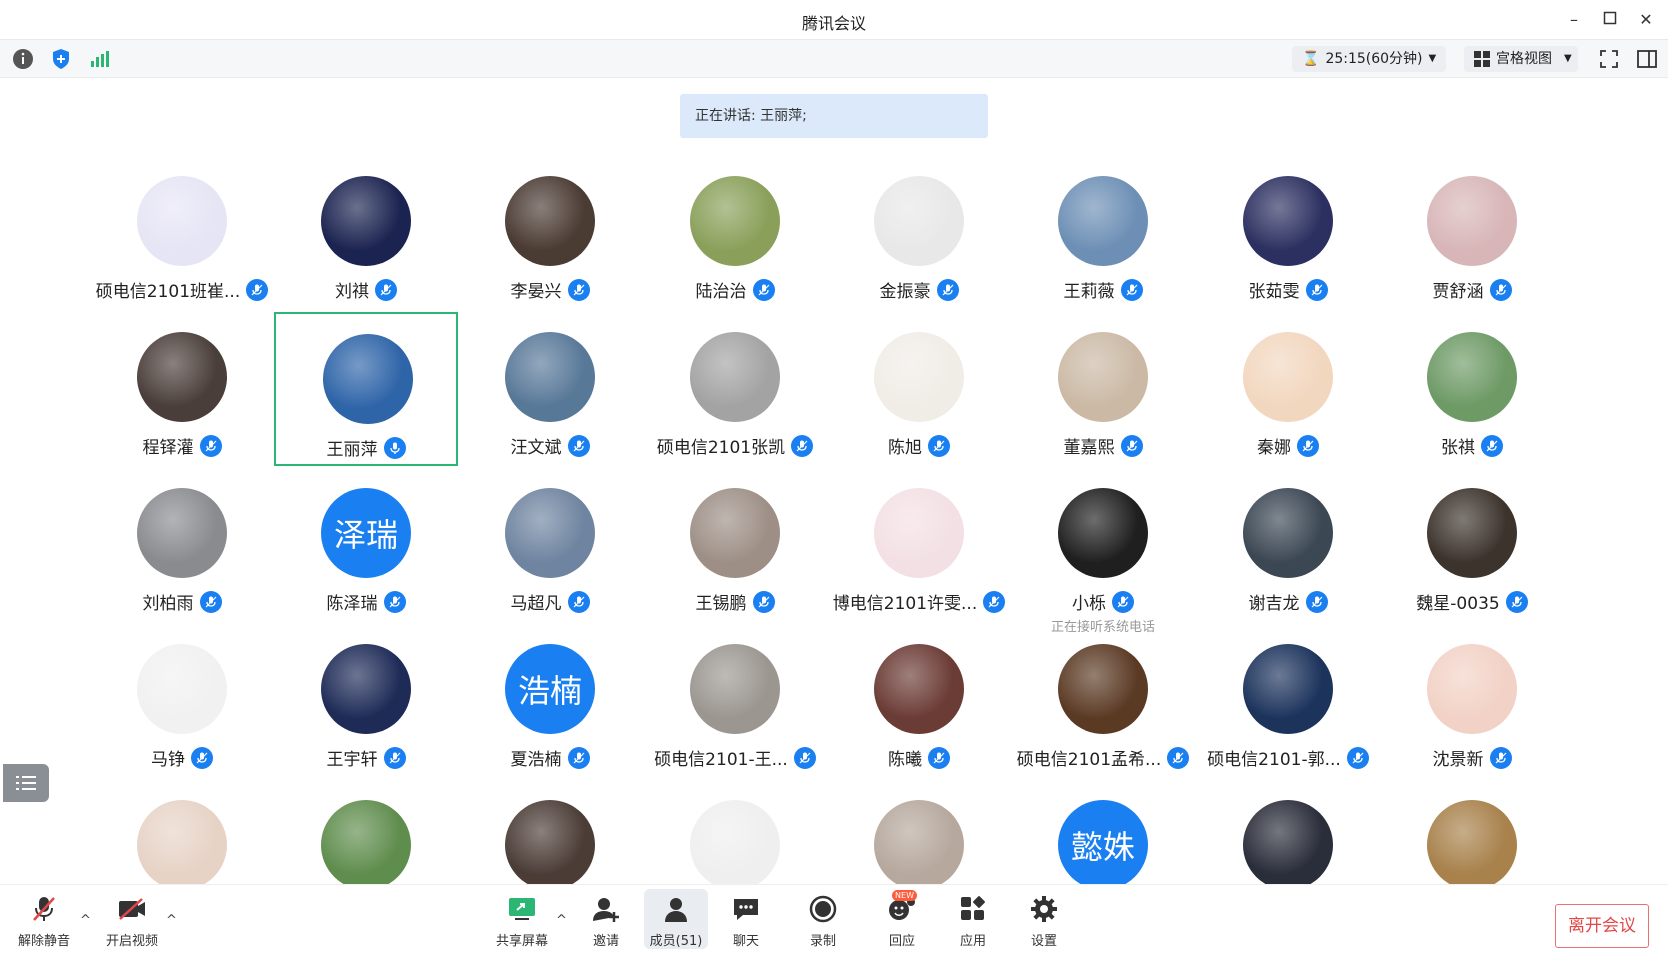  What do you see at coordinates (182, 701) in the screenshot?
I see `participant-tile: 马铮` at bounding box center [182, 701].